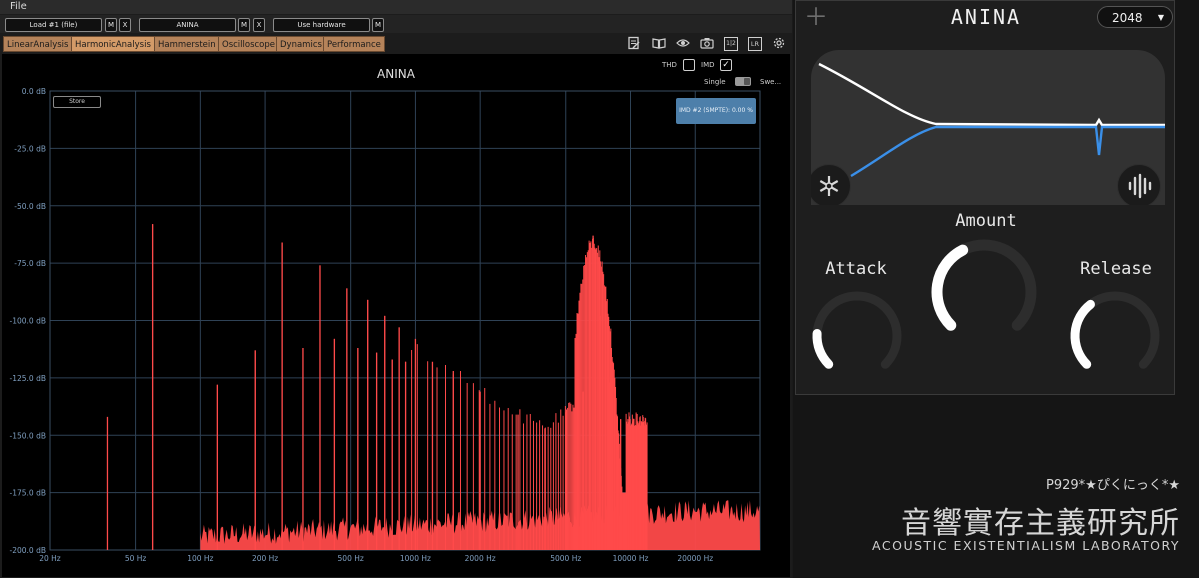 This screenshot has width=1199, height=578. Describe the element at coordinates (18, 7) in the screenshot. I see `file-menu: File` at that location.